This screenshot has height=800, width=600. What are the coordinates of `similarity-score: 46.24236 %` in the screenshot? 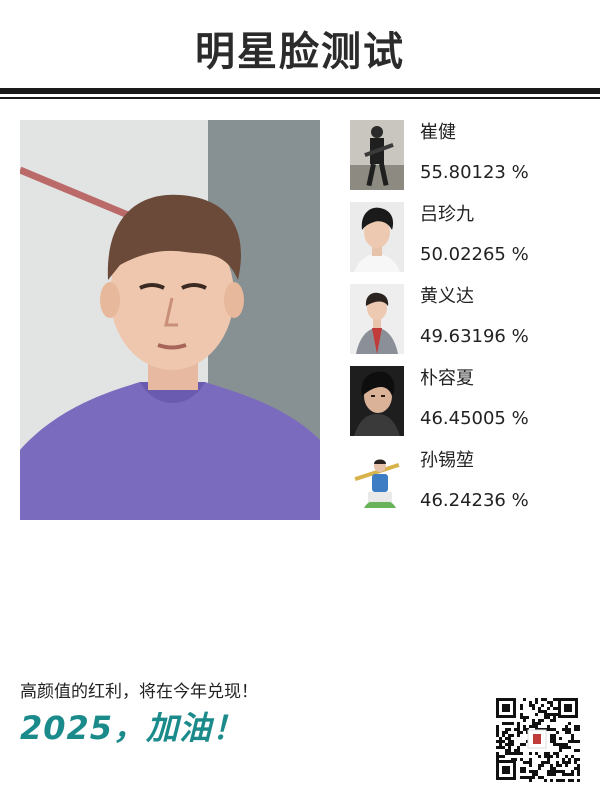 It's located at (474, 500).